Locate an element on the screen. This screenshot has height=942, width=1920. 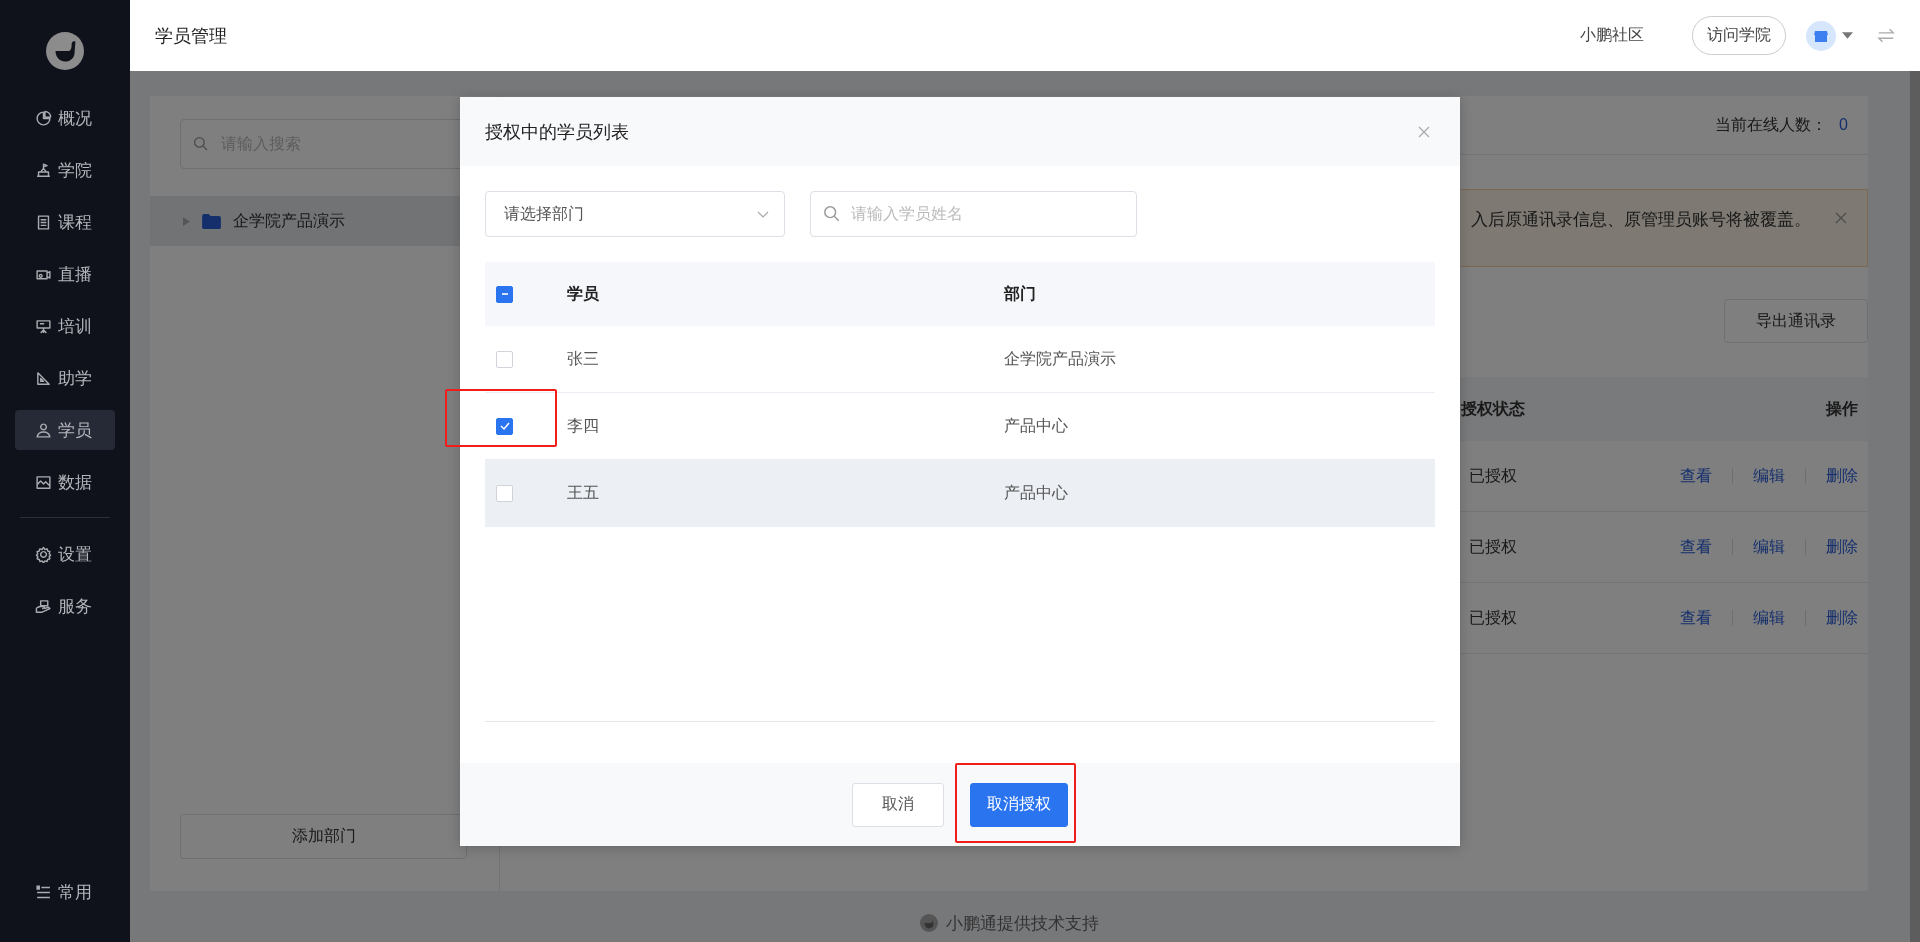
nav-item: 学员 is located at coordinates (65, 430).